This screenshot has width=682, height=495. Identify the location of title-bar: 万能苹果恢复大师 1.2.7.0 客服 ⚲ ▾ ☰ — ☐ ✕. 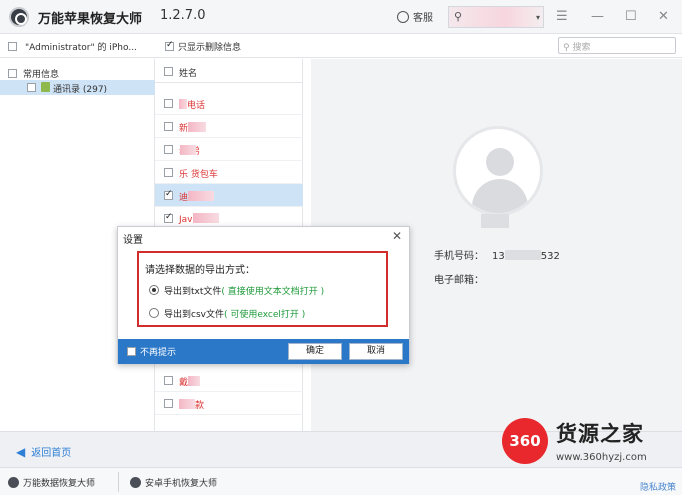
(341, 17).